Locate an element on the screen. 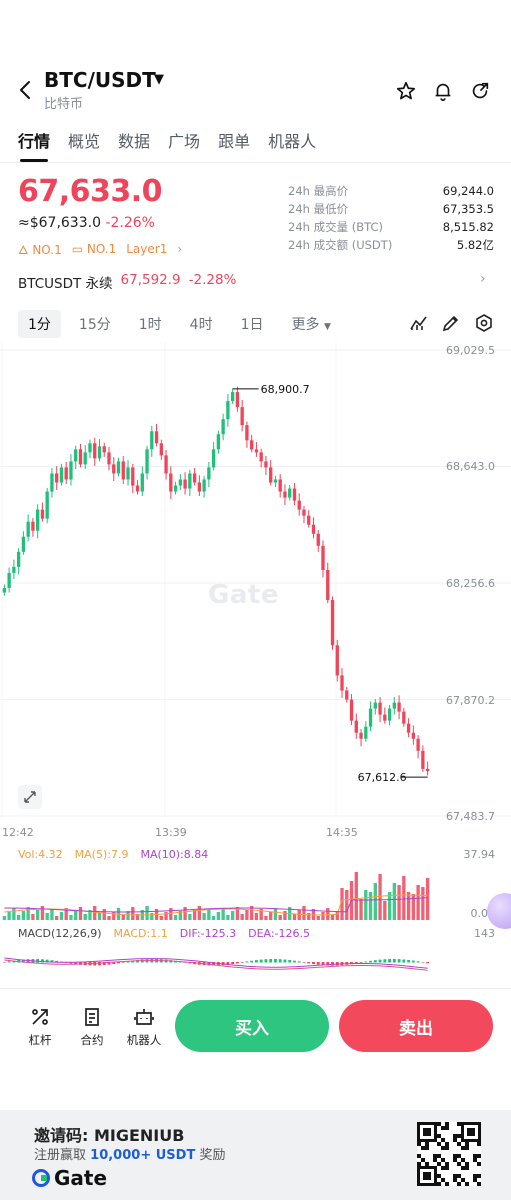  robot-button: 机器人 is located at coordinates (144, 1027).